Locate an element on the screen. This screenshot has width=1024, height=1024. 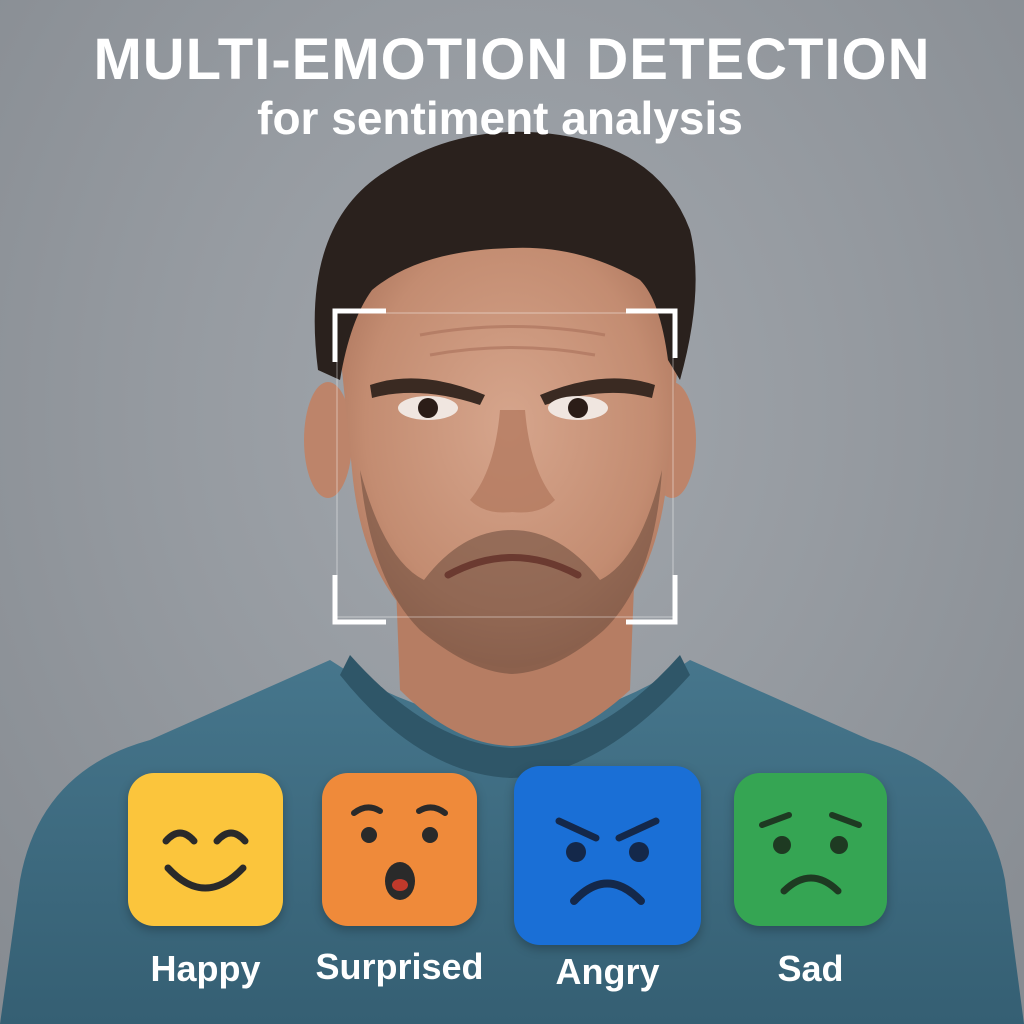
emotion-sad: Sad is located at coordinates (810, 881).